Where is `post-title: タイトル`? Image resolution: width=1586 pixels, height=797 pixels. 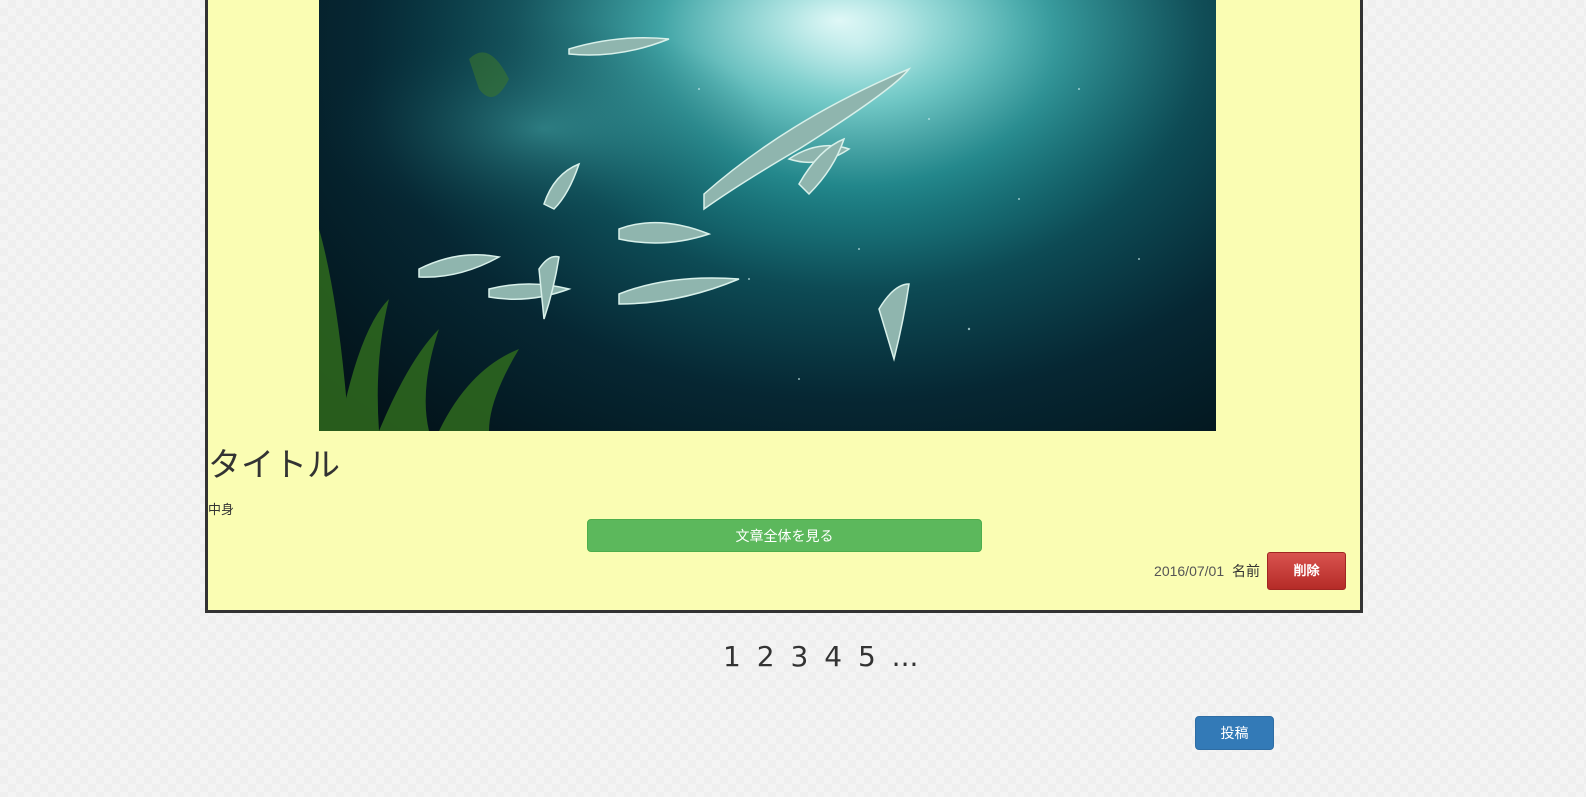
post-title: タイトル is located at coordinates (274, 464).